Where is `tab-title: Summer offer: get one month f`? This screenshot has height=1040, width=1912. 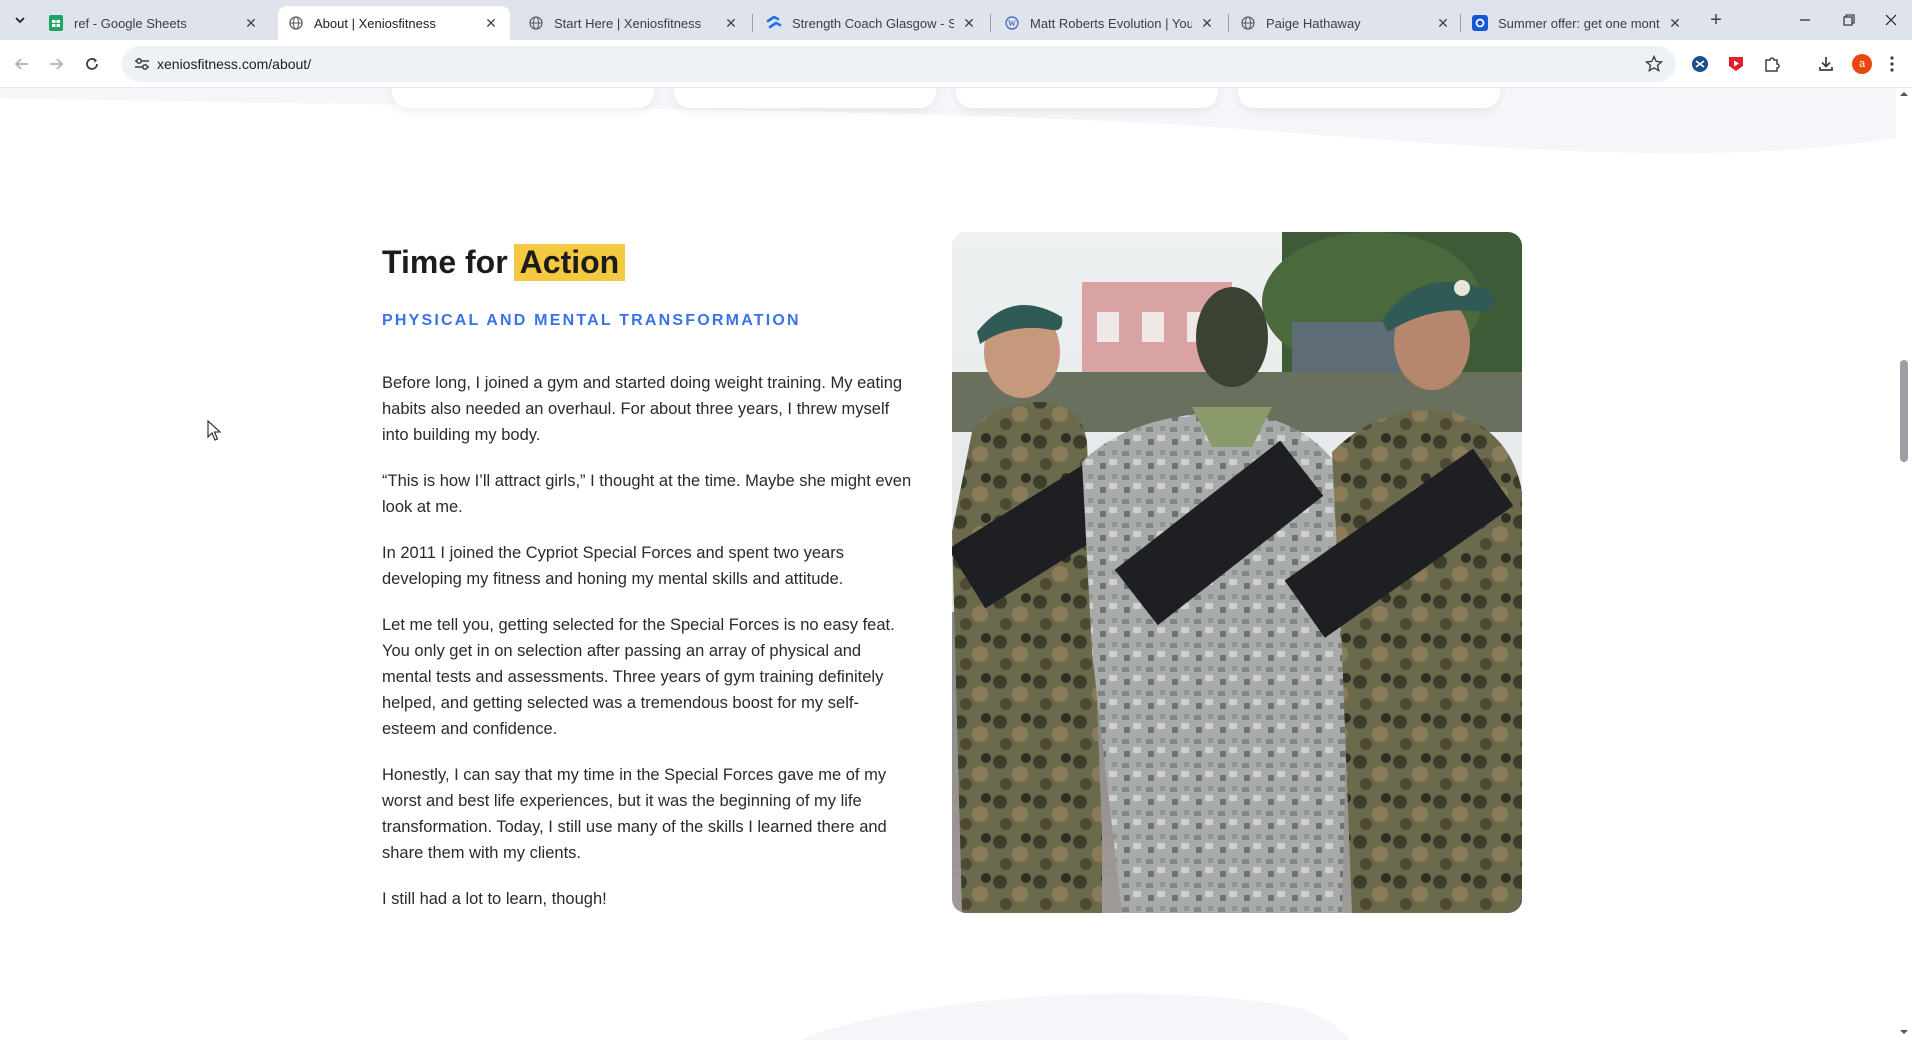
tab-title: Summer offer: get one month f is located at coordinates (1579, 23).